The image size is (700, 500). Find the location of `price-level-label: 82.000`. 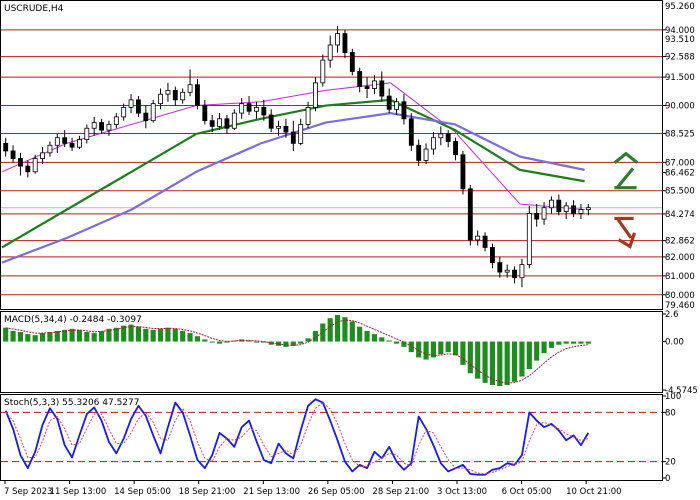

price-level-label: 82.000 is located at coordinates (680, 258).